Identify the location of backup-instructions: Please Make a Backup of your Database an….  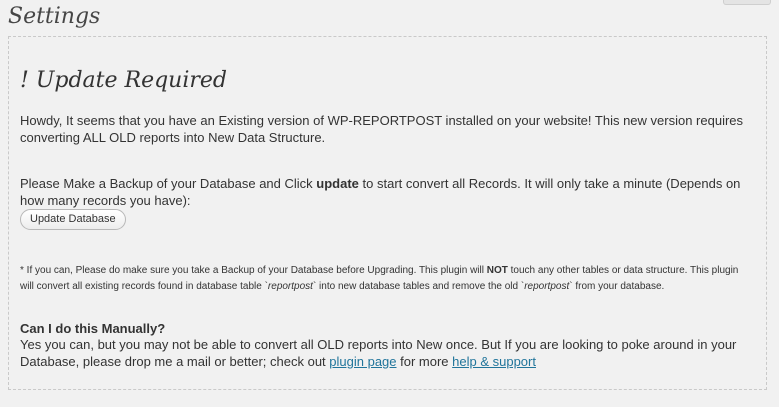
(387, 192).